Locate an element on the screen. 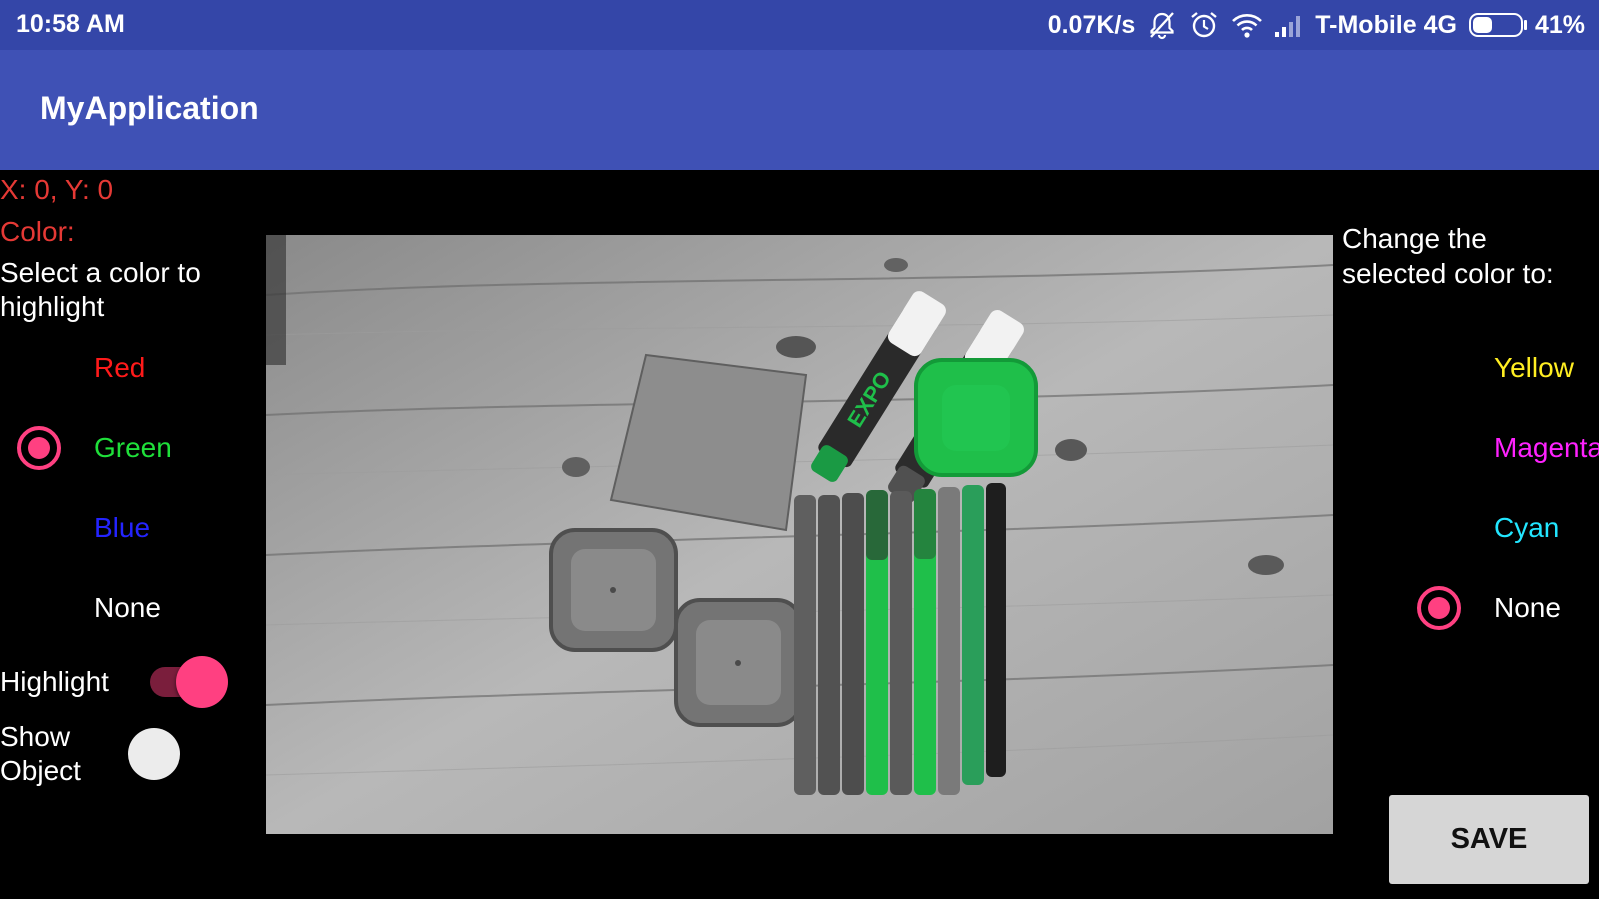 The height and width of the screenshot is (899, 1599). radio-green: Green is located at coordinates (93, 448).